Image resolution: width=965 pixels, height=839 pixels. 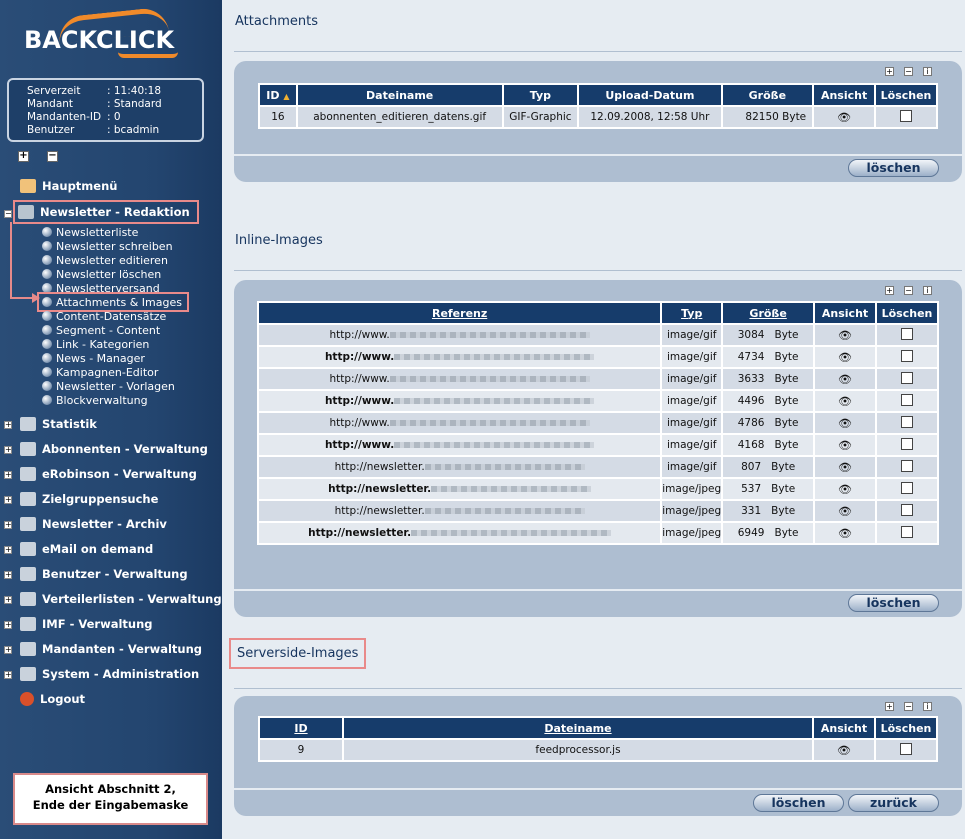 I want to click on expand-benutzer-icon: +, so click(x=8, y=575).